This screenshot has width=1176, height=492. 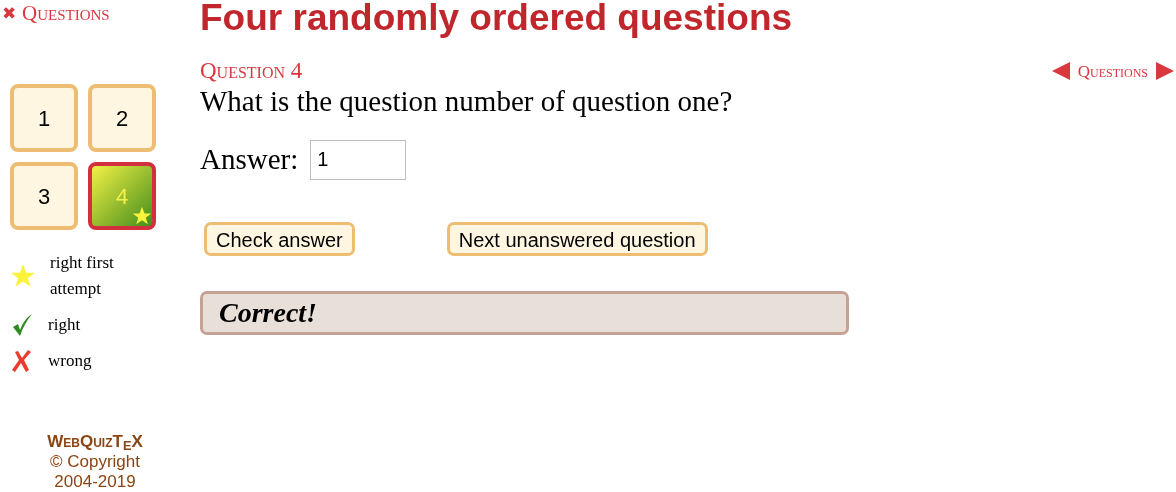 What do you see at coordinates (9, 13) in the screenshot?
I see `close-icon: ✖` at bounding box center [9, 13].